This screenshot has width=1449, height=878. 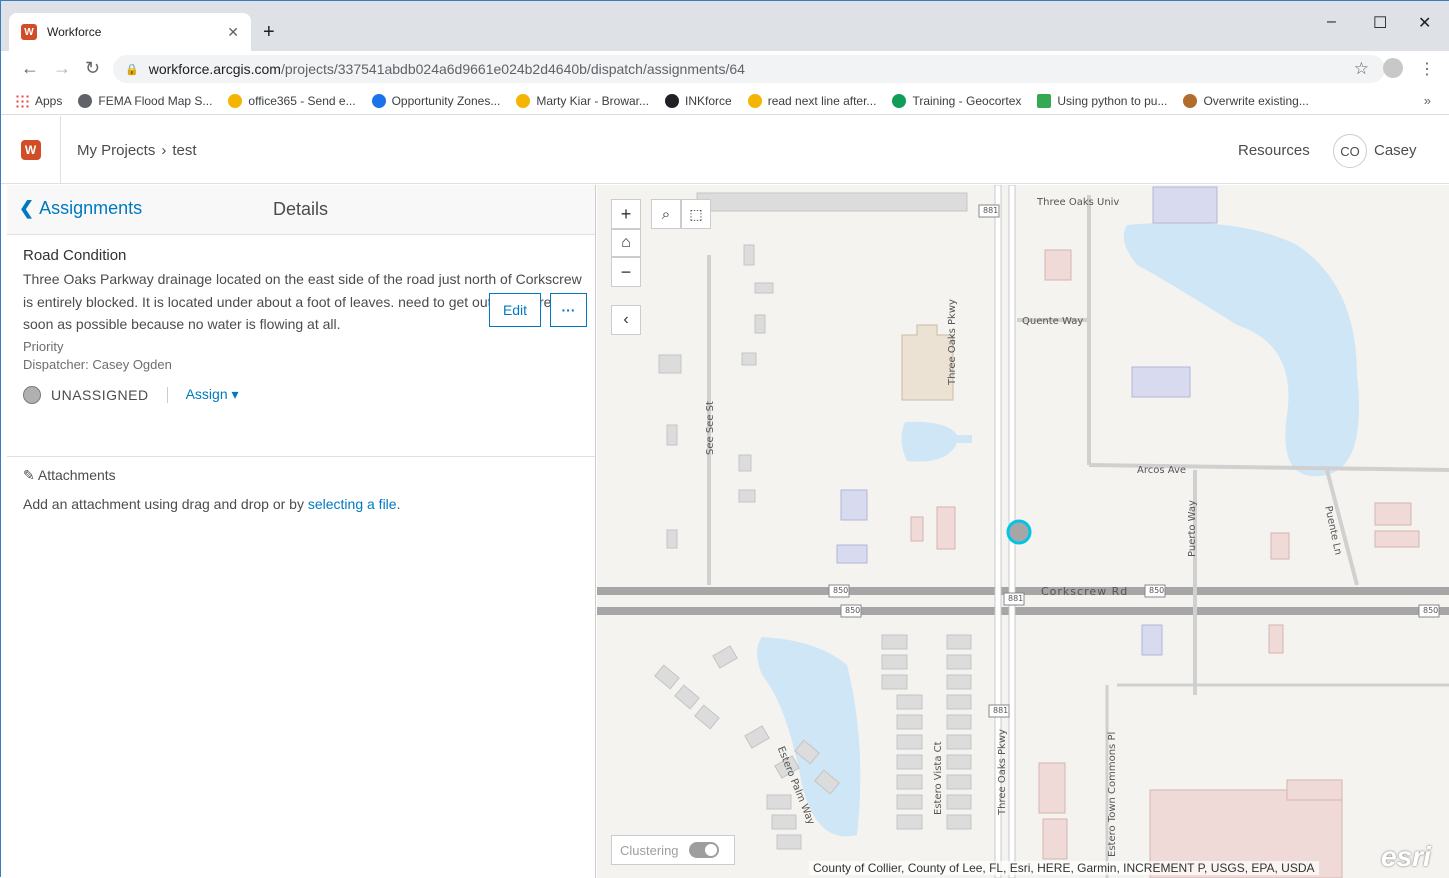 I want to click on sun-icon, so click(x=523, y=100).